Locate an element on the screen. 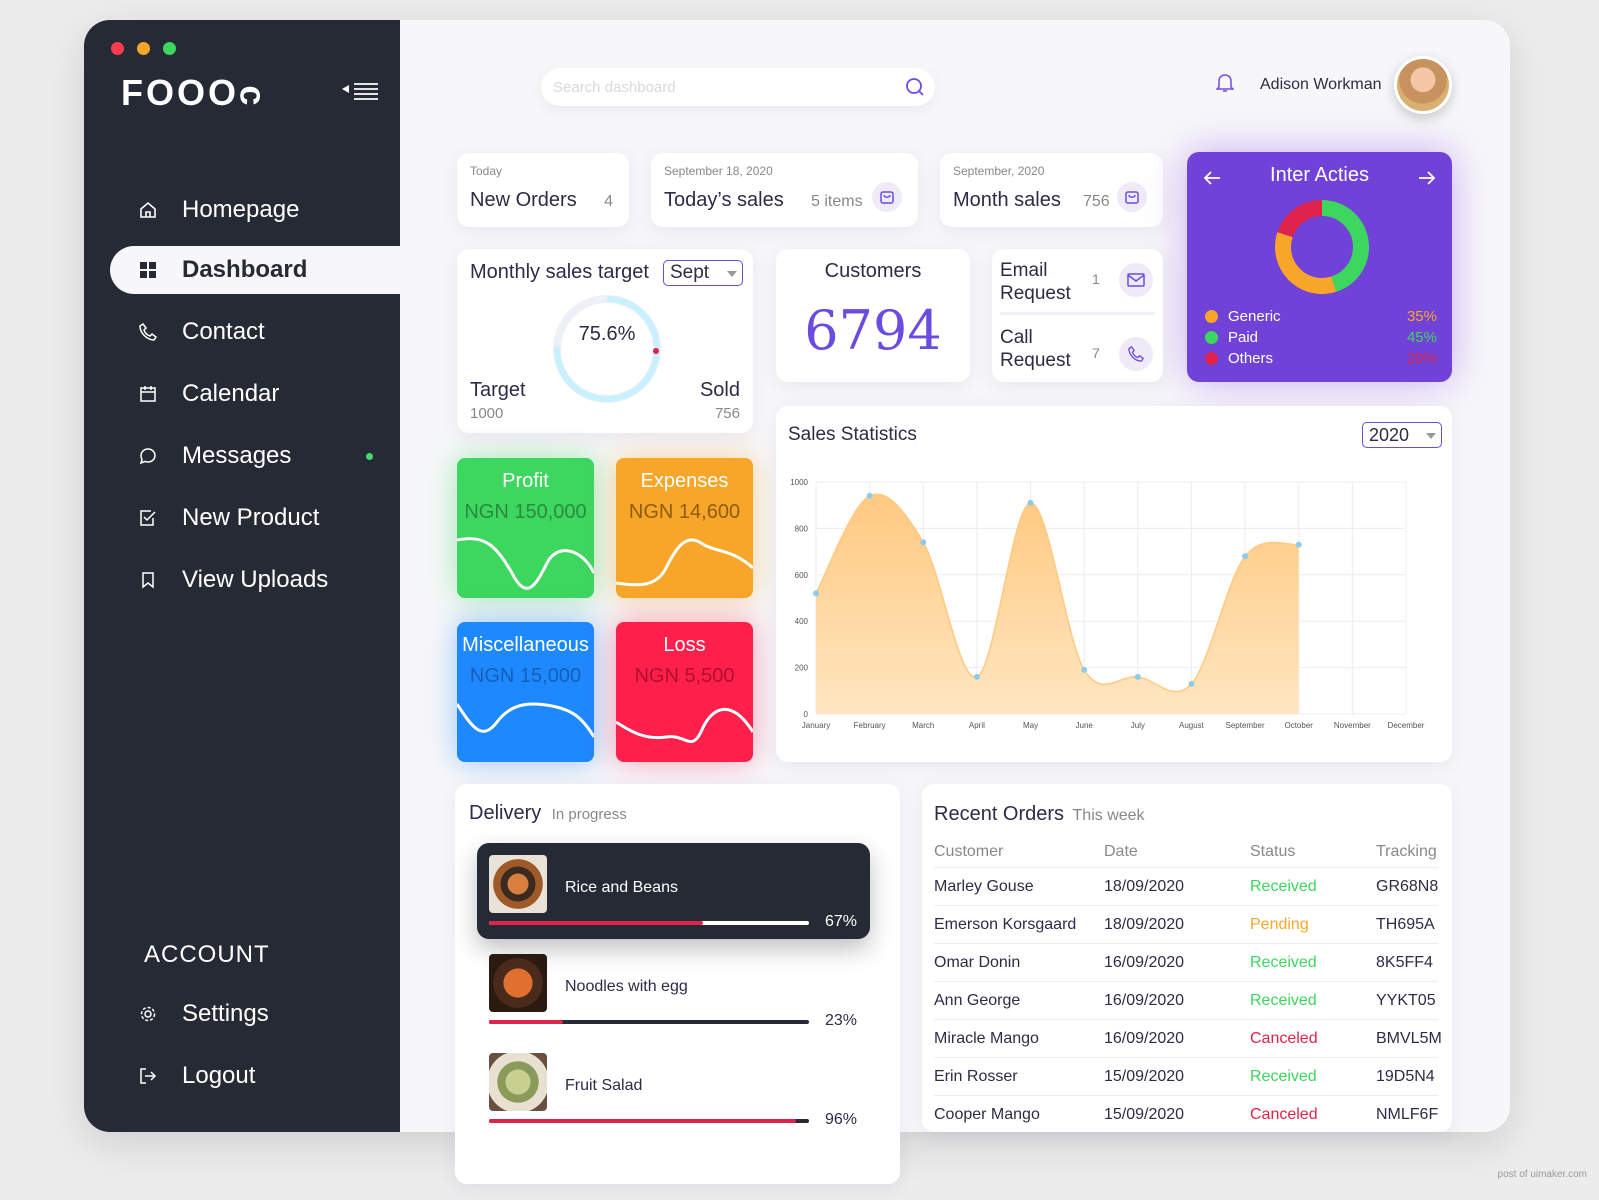 This screenshot has height=1200, width=1599. x-tick-label: April is located at coordinates (977, 725).